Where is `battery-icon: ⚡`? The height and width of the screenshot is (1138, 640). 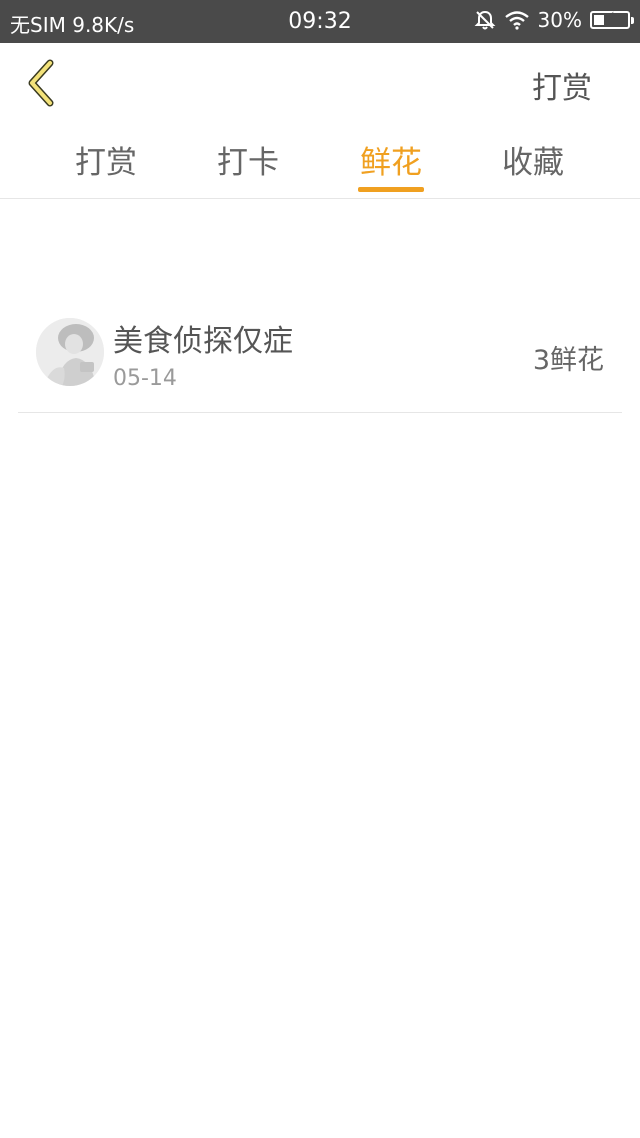 battery-icon: ⚡ is located at coordinates (612, 19).